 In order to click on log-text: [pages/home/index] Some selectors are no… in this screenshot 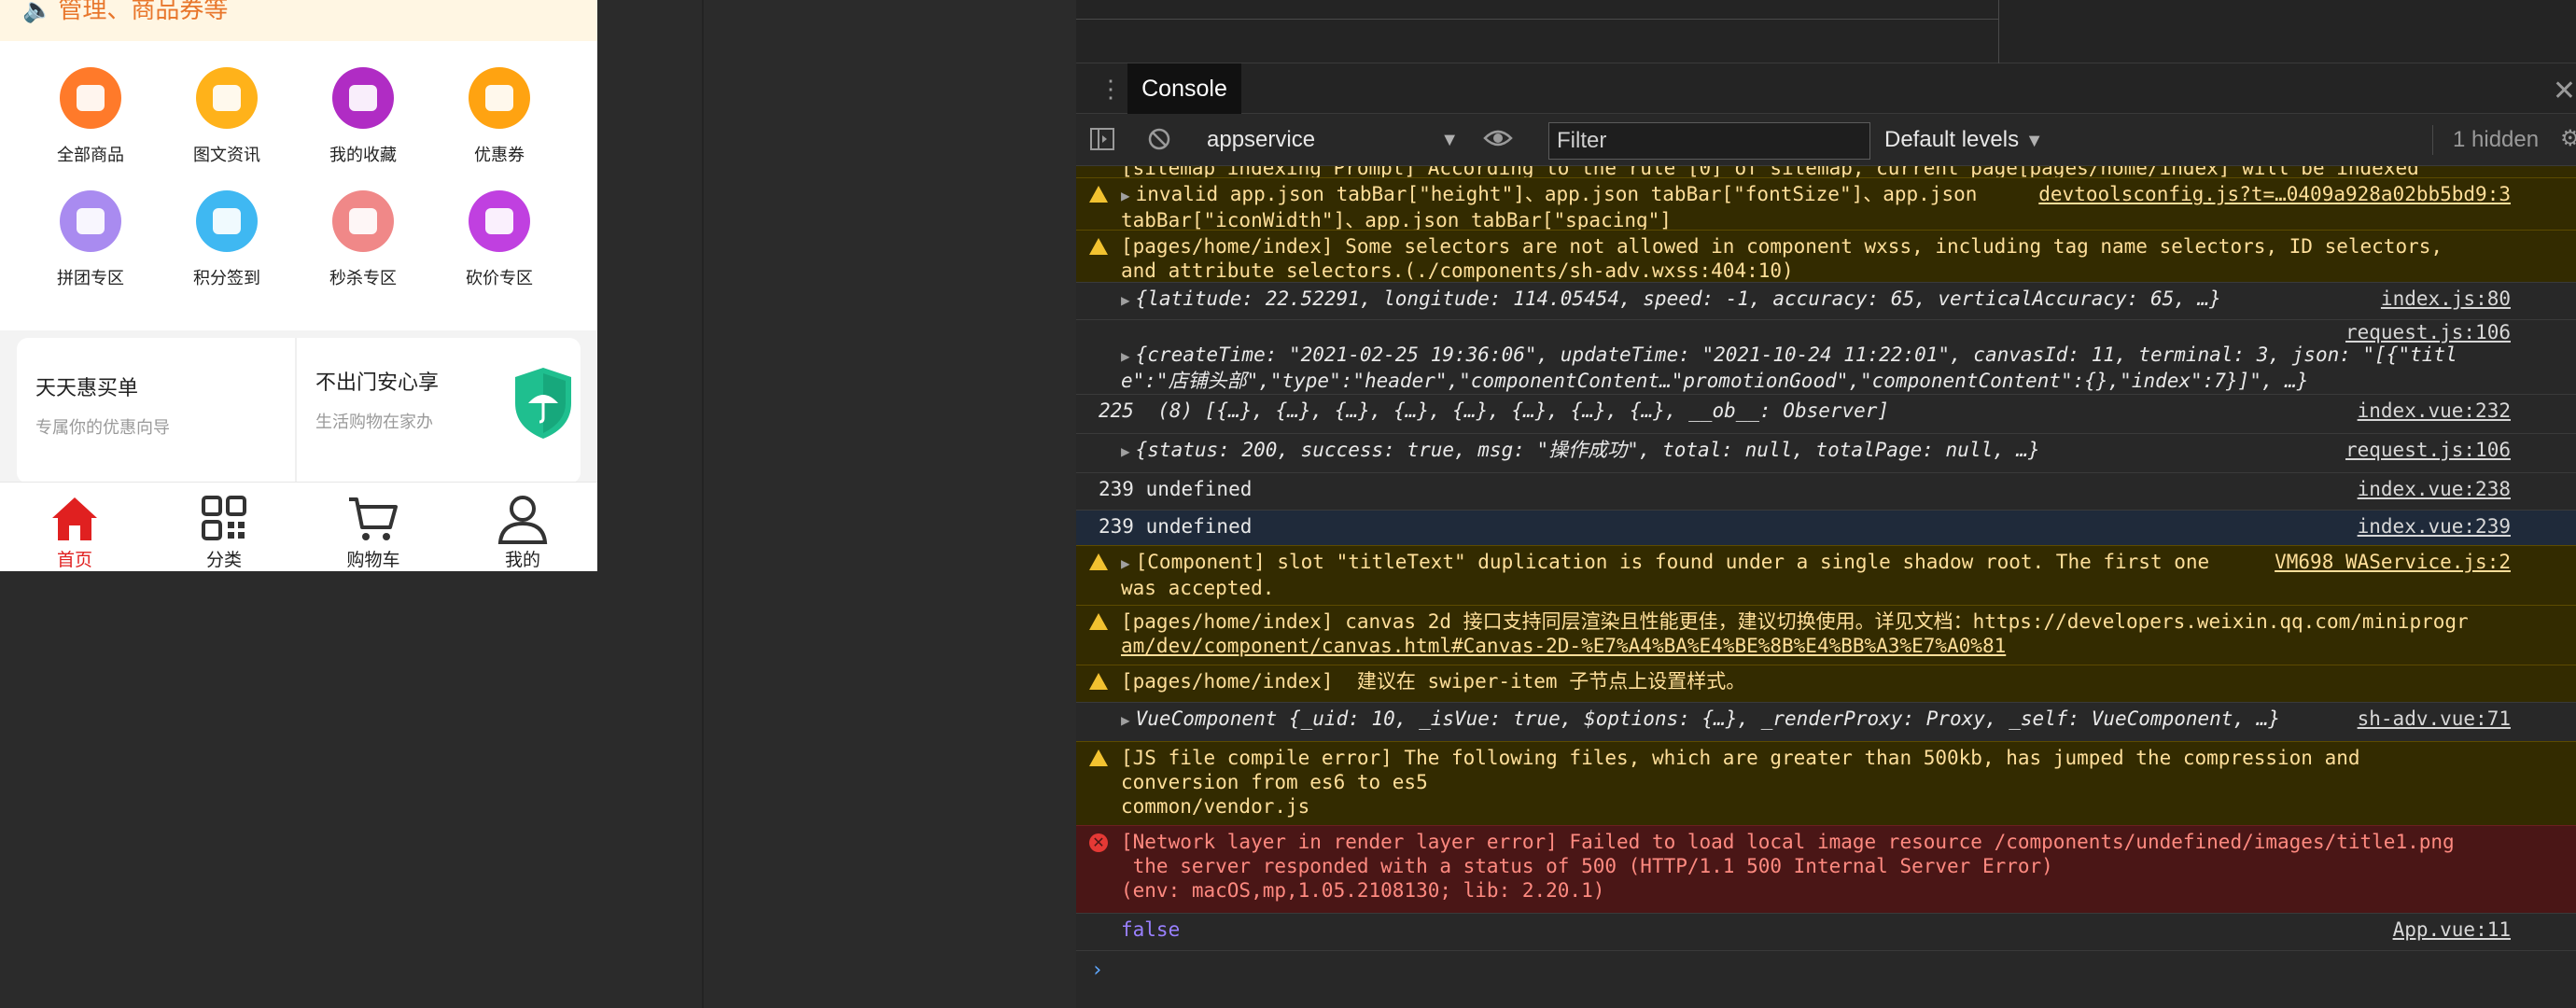, I will do `click(1782, 246)`.